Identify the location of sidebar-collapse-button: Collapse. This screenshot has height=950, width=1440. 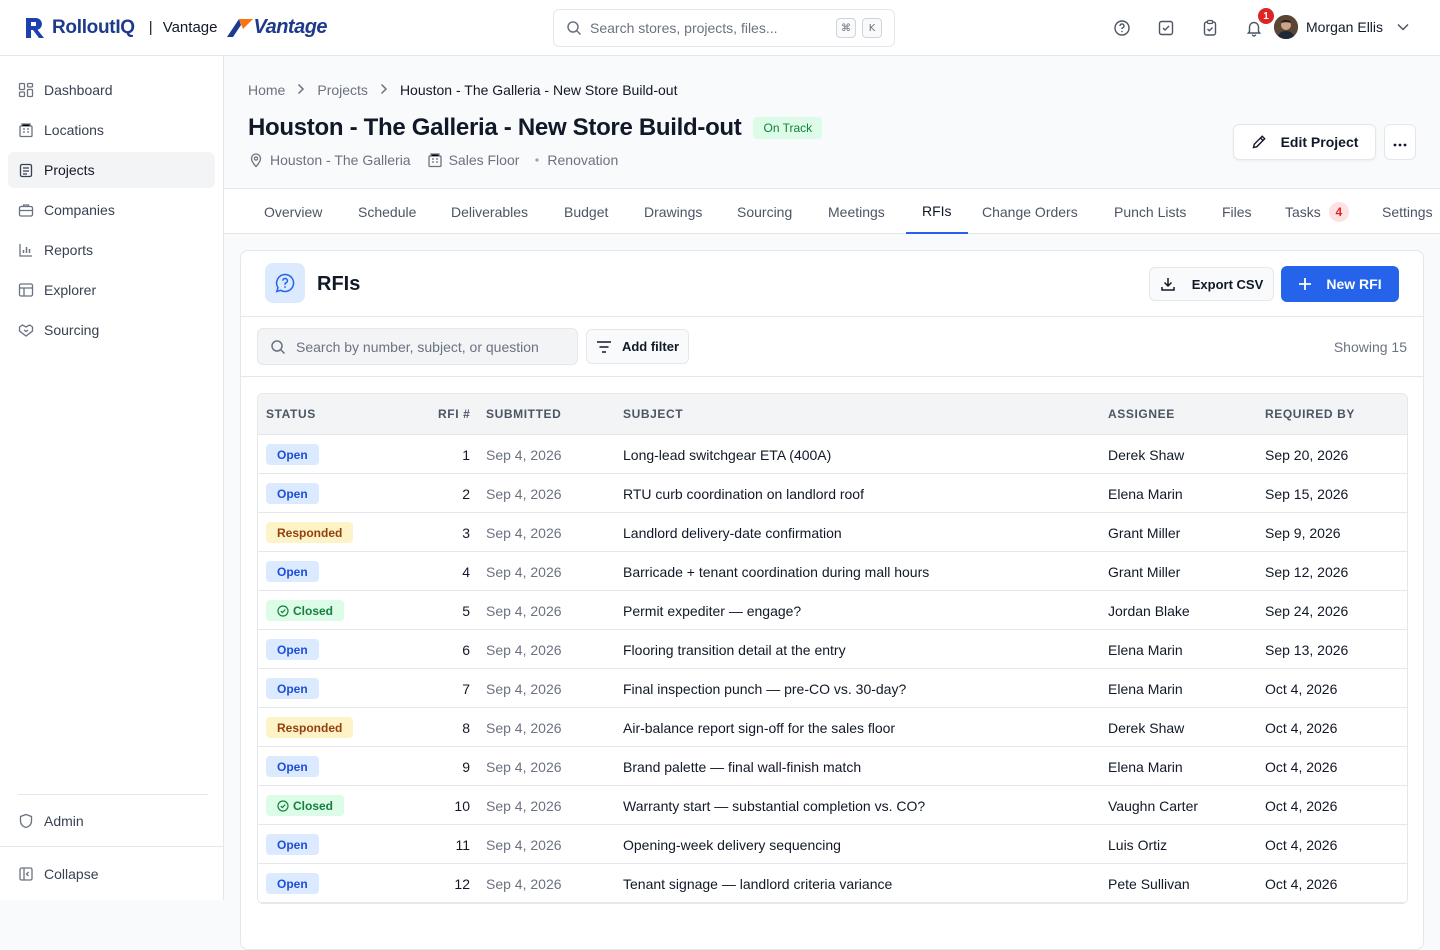
(111, 874).